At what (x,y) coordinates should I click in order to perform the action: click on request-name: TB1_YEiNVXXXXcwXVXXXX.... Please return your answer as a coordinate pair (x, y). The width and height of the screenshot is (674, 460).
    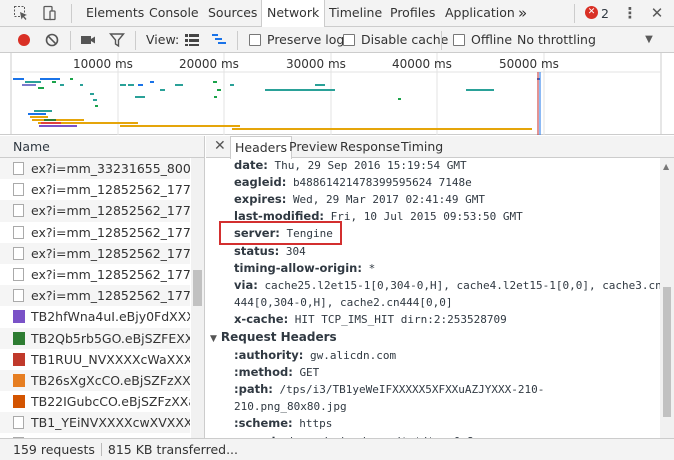
    Looking at the image, I should click on (110, 423).